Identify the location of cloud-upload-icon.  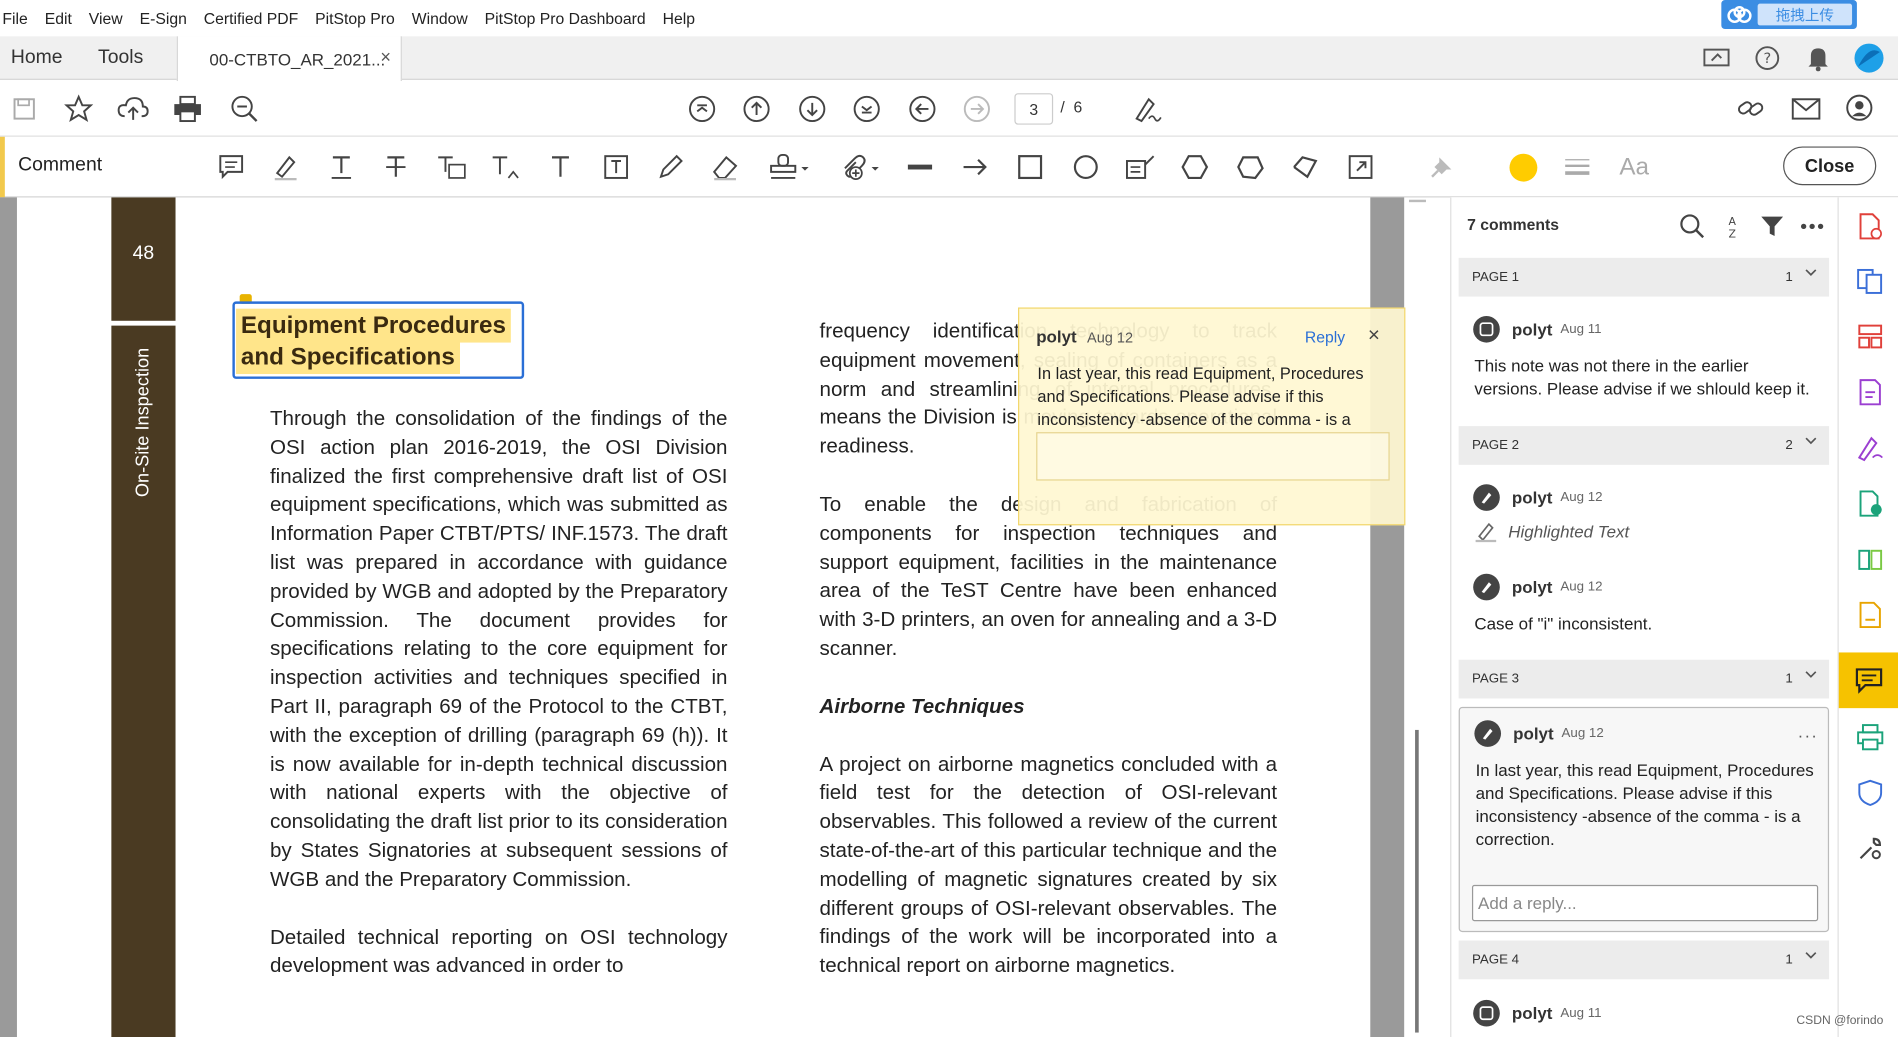
(133, 109).